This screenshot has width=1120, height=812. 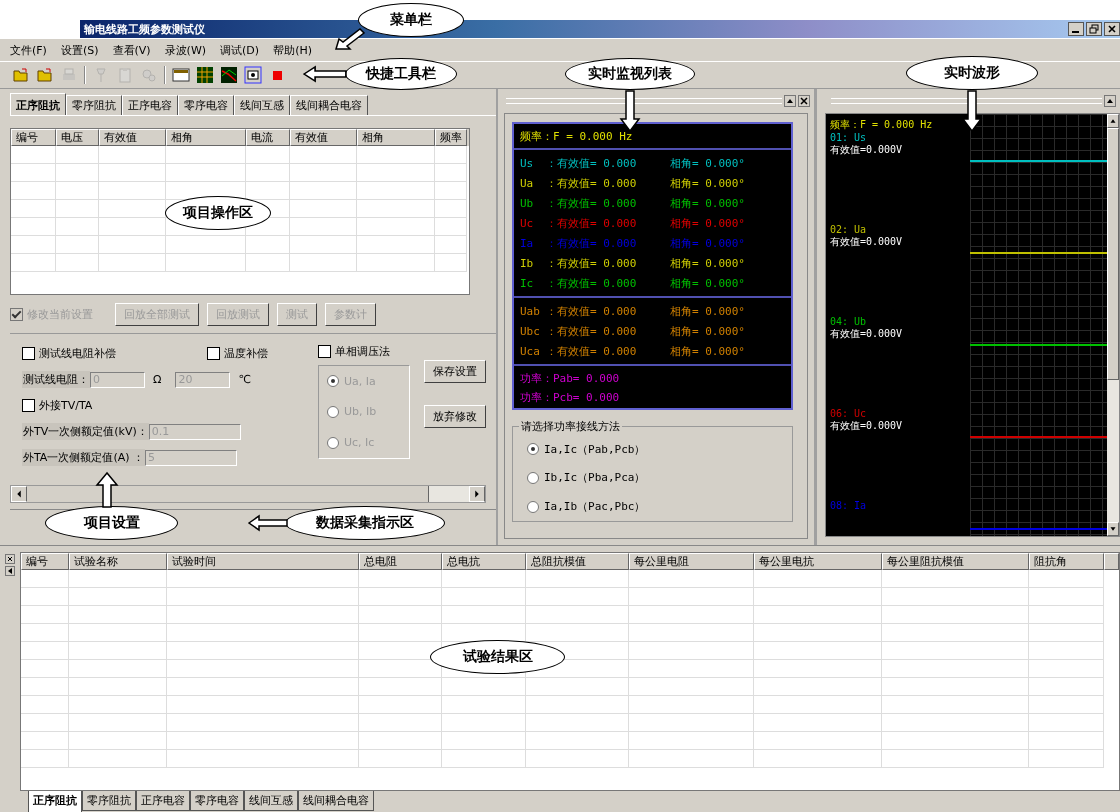 I want to click on window-title: 输电线路工频参数测试仪, so click(x=144, y=29).